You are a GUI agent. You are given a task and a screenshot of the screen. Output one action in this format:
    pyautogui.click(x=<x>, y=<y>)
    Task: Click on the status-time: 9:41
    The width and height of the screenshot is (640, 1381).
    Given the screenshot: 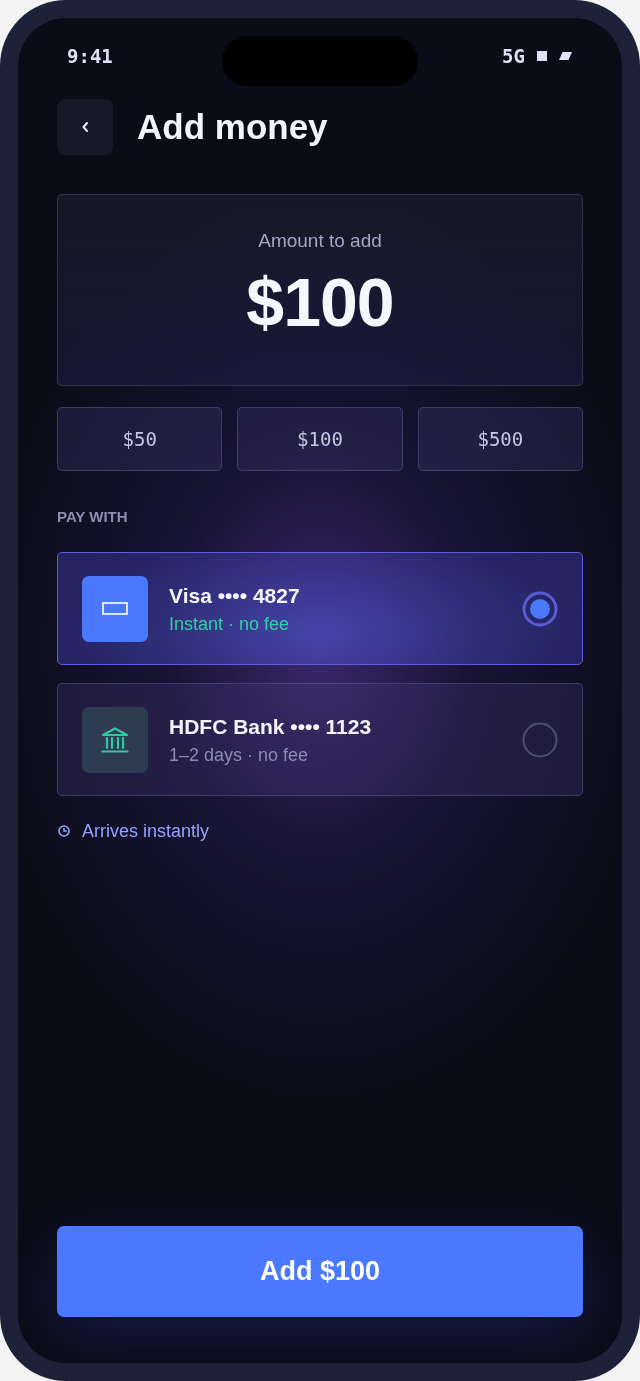 What is the action you would take?
    pyautogui.click(x=90, y=56)
    